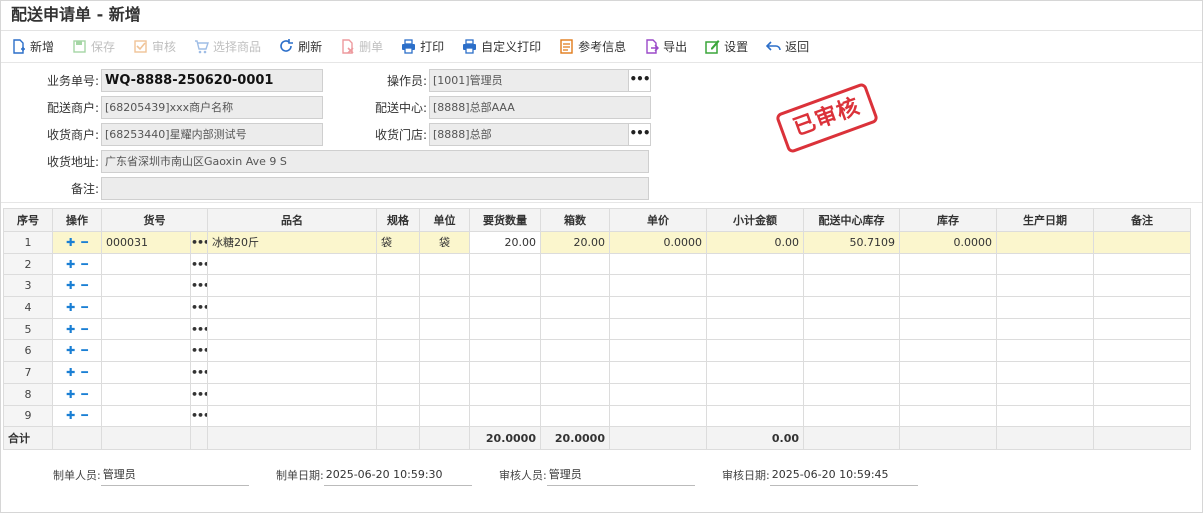  I want to click on operator-picker-button: •••, so click(640, 80).